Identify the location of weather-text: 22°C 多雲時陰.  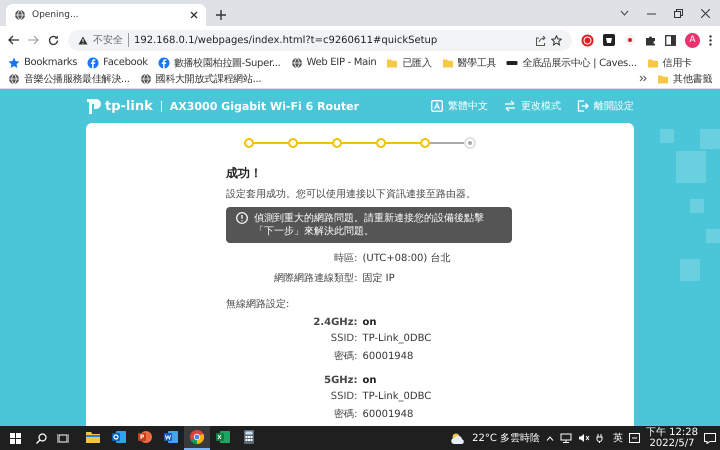
(506, 438).